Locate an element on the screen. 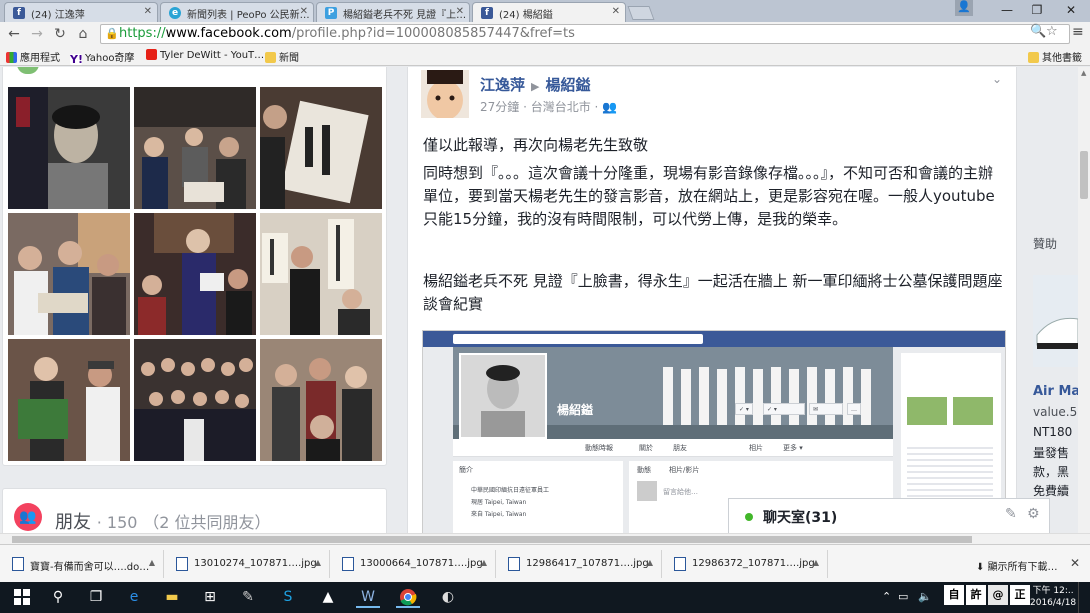 The width and height of the screenshot is (1090, 613). embedded-nav-item: 相片 is located at coordinates (756, 448).